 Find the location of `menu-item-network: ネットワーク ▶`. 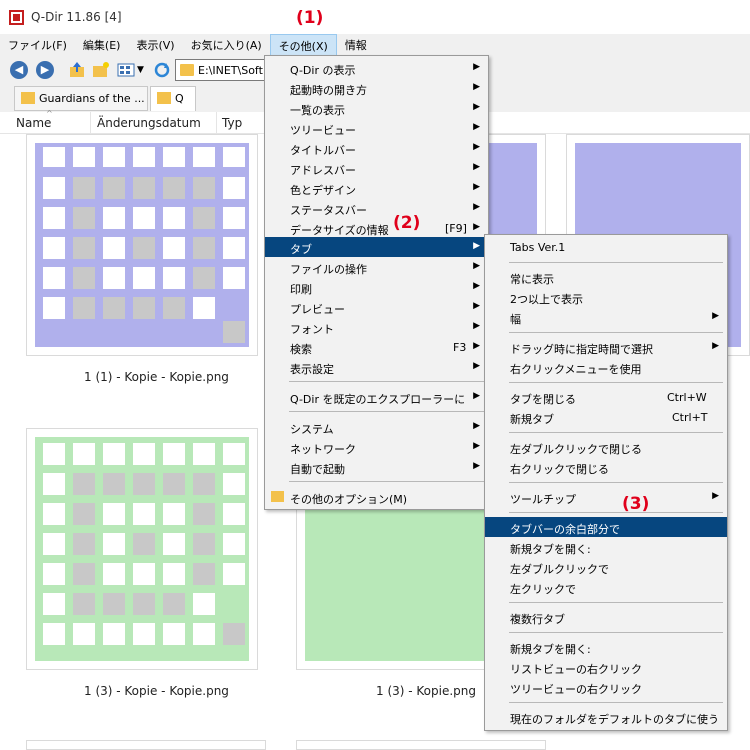

menu-item-network: ネットワーク ▶ is located at coordinates (376, 447).